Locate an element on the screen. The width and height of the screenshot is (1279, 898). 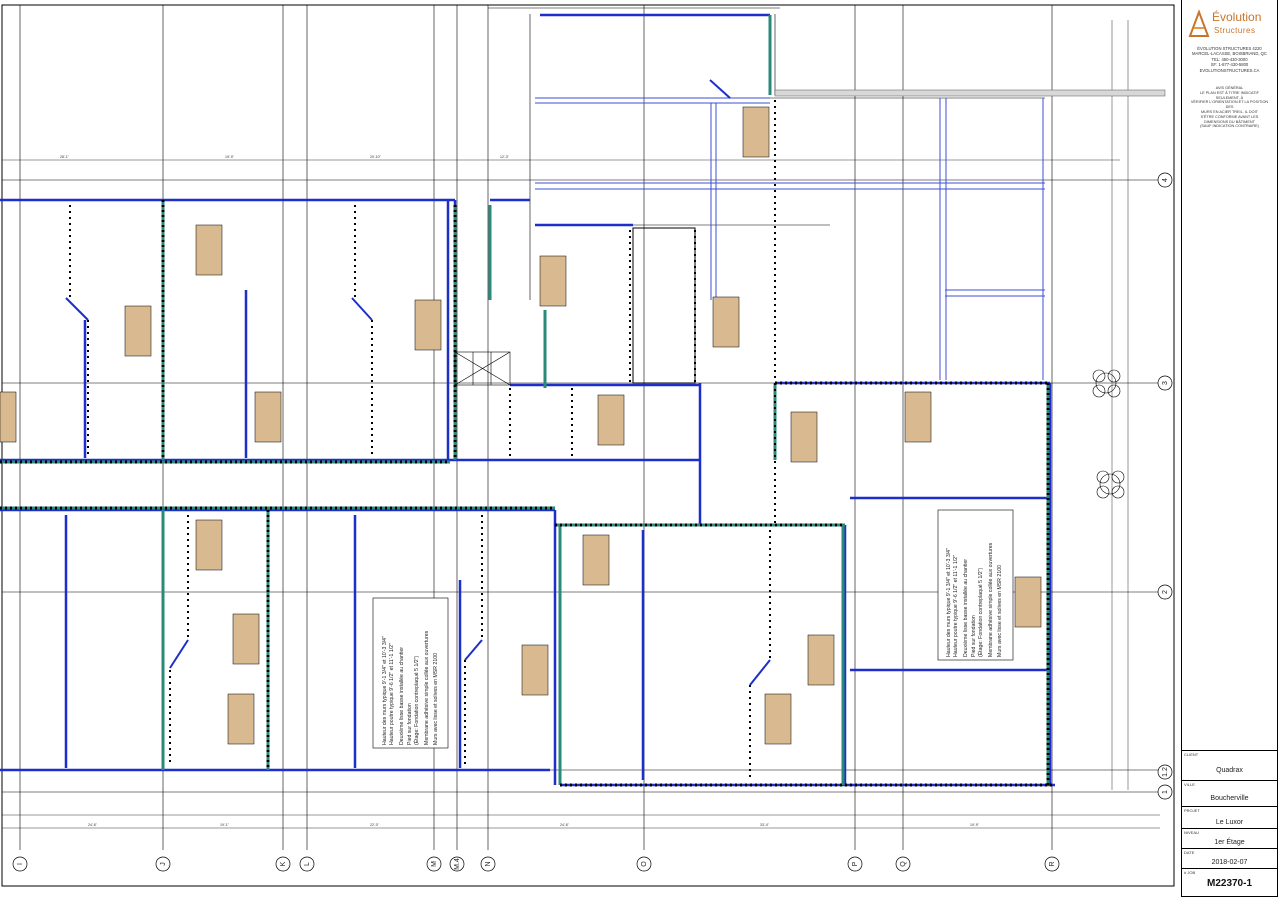
svg-text: 19'-1" is located at coordinates (225, 825).